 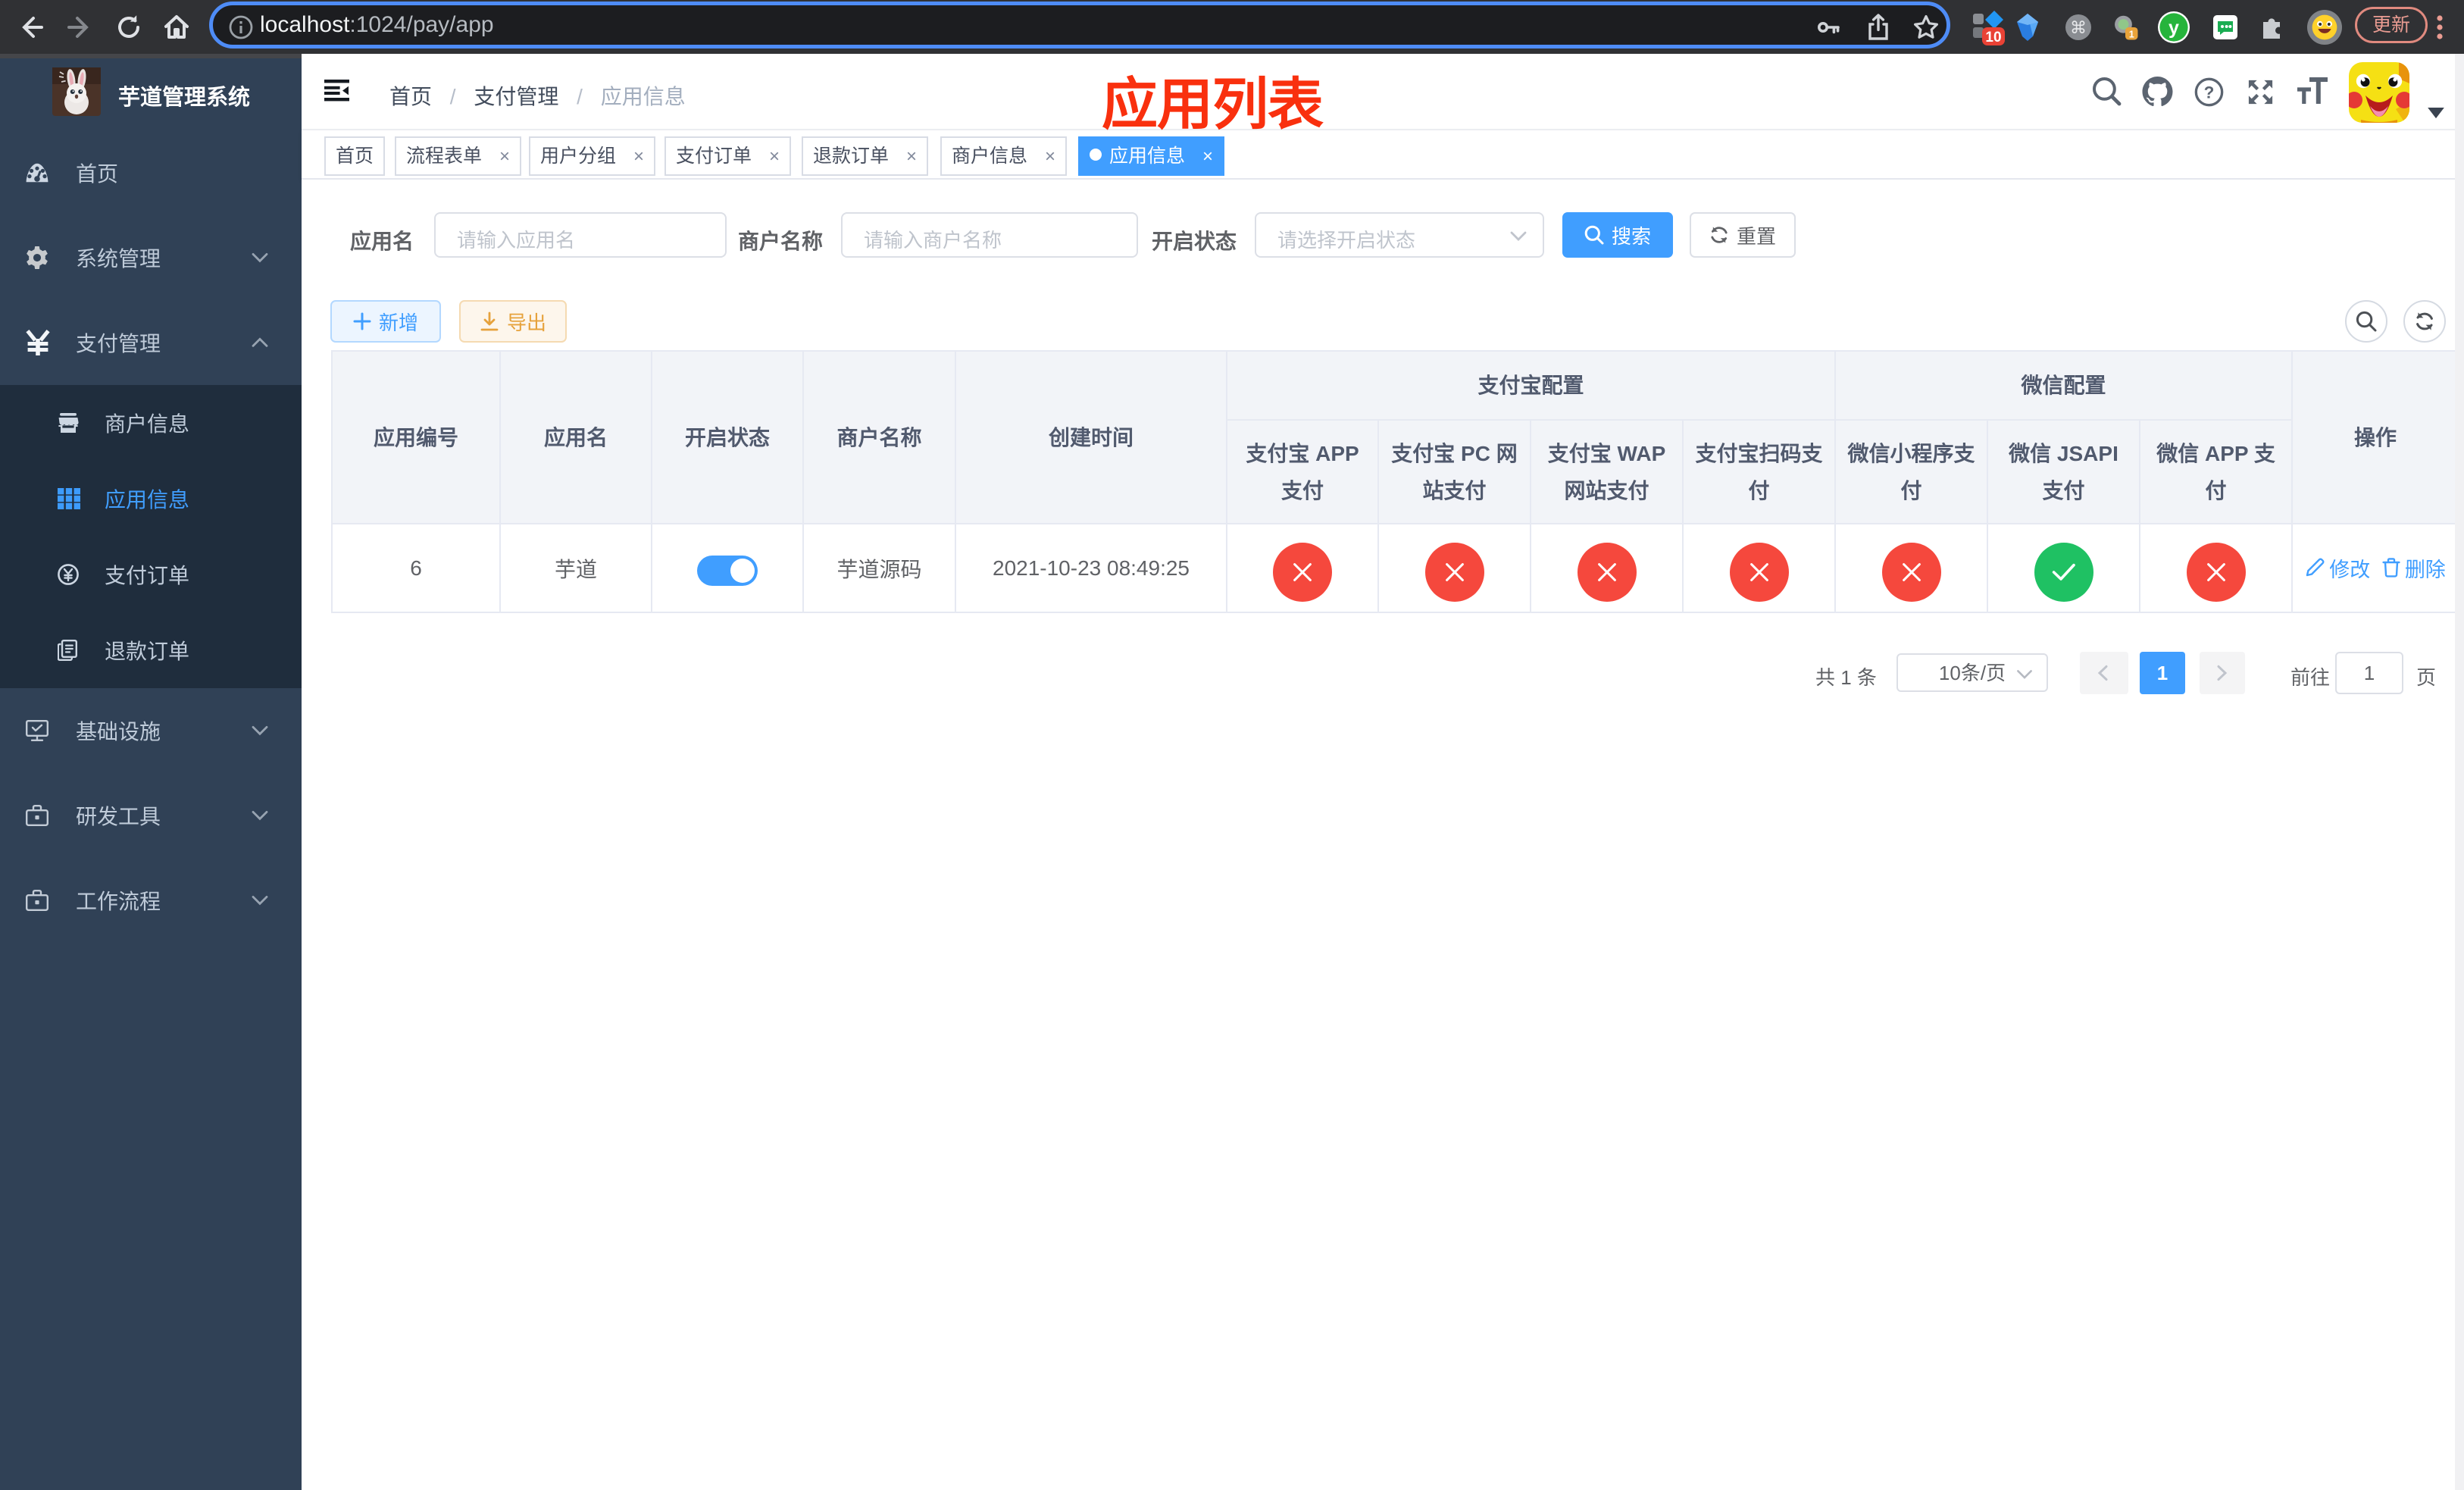 I want to click on svg-text: 10, so click(x=1993, y=37).